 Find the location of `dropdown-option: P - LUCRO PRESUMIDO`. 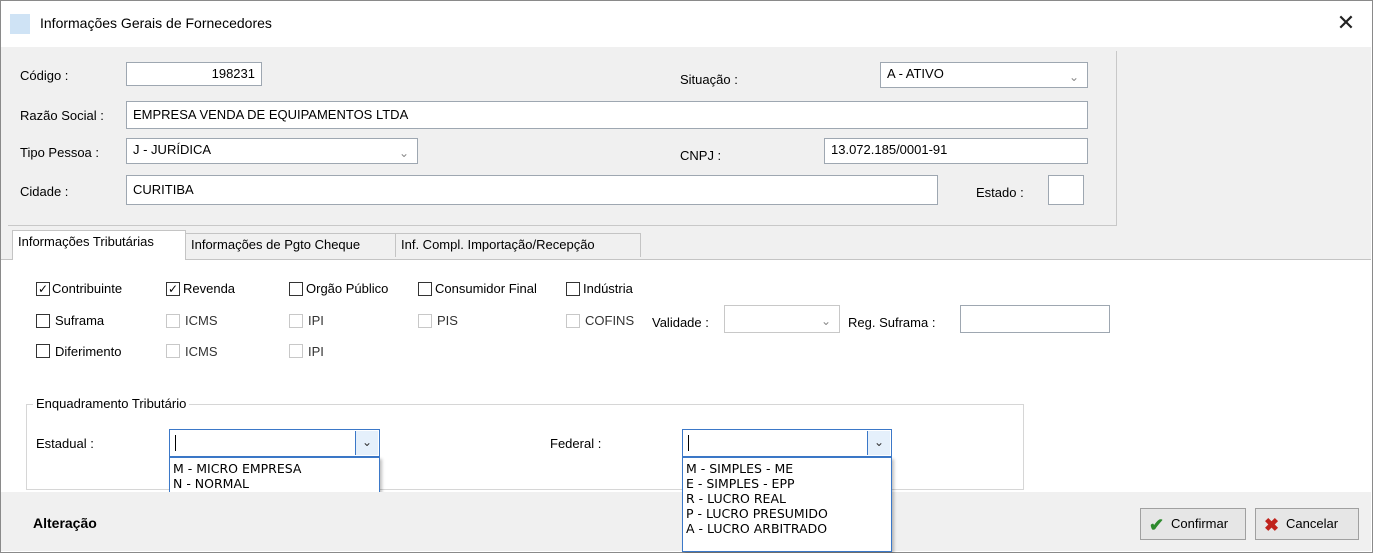

dropdown-option: P - LUCRO PRESUMIDO is located at coordinates (787, 513).